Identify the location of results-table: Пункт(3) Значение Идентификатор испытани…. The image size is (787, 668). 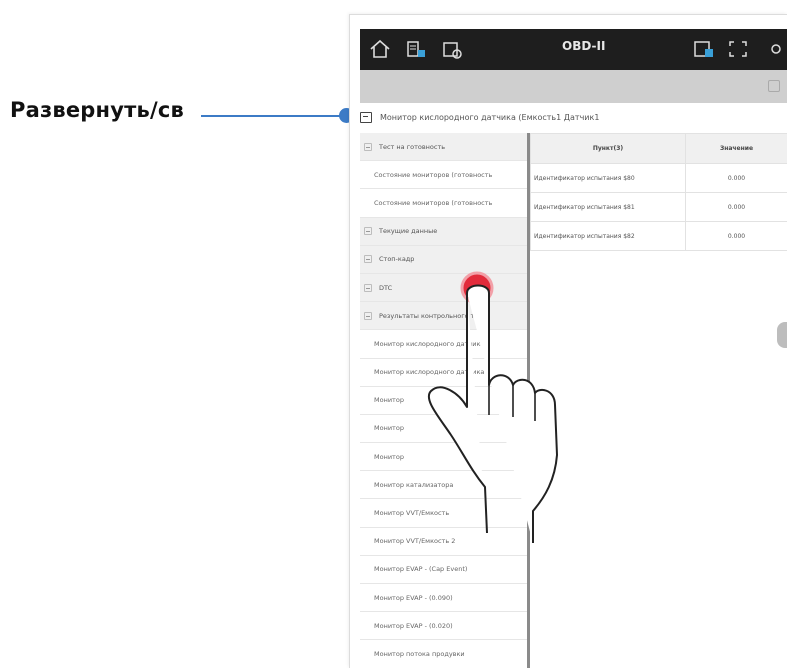
(658, 192).